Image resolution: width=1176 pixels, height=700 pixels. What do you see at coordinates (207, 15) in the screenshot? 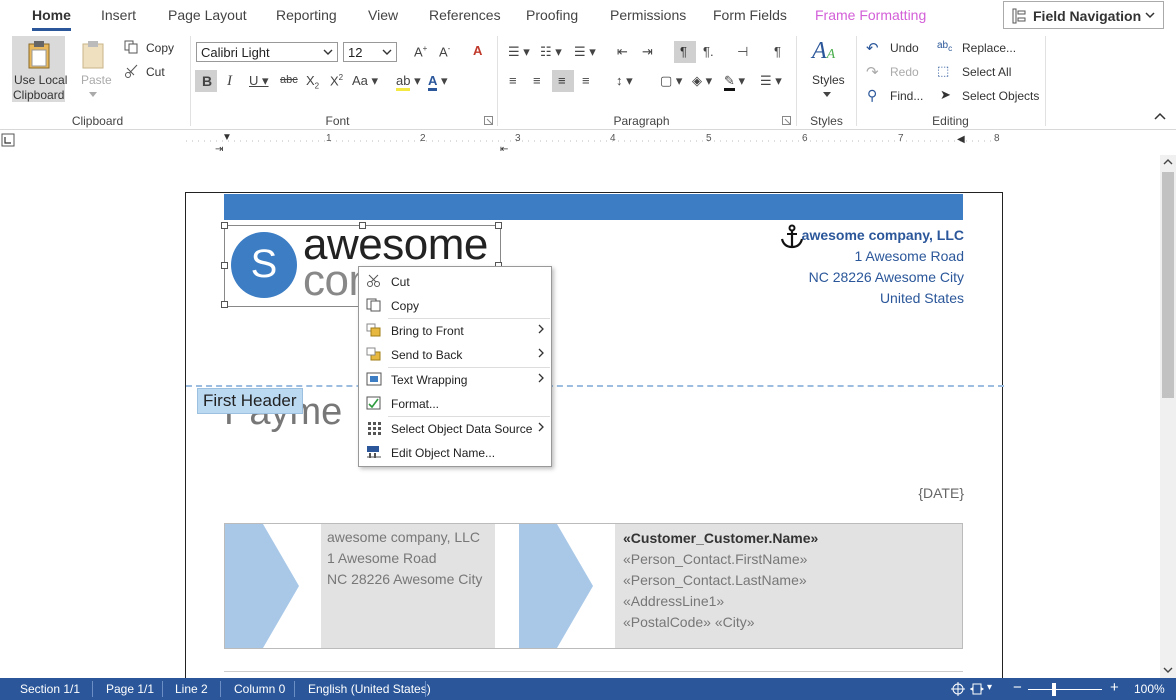
I see `tab-page-layout: Page Layout` at bounding box center [207, 15].